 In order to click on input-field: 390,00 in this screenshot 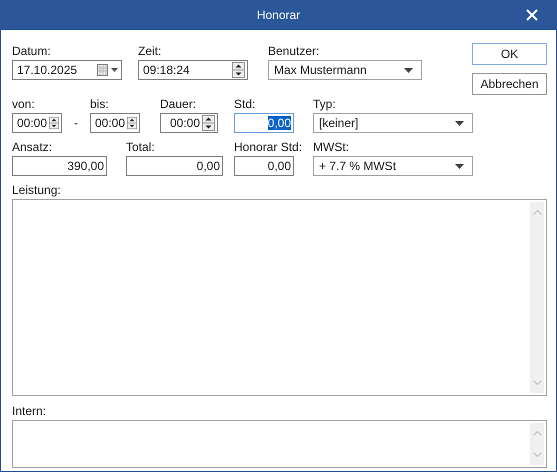, I will do `click(59, 166)`.